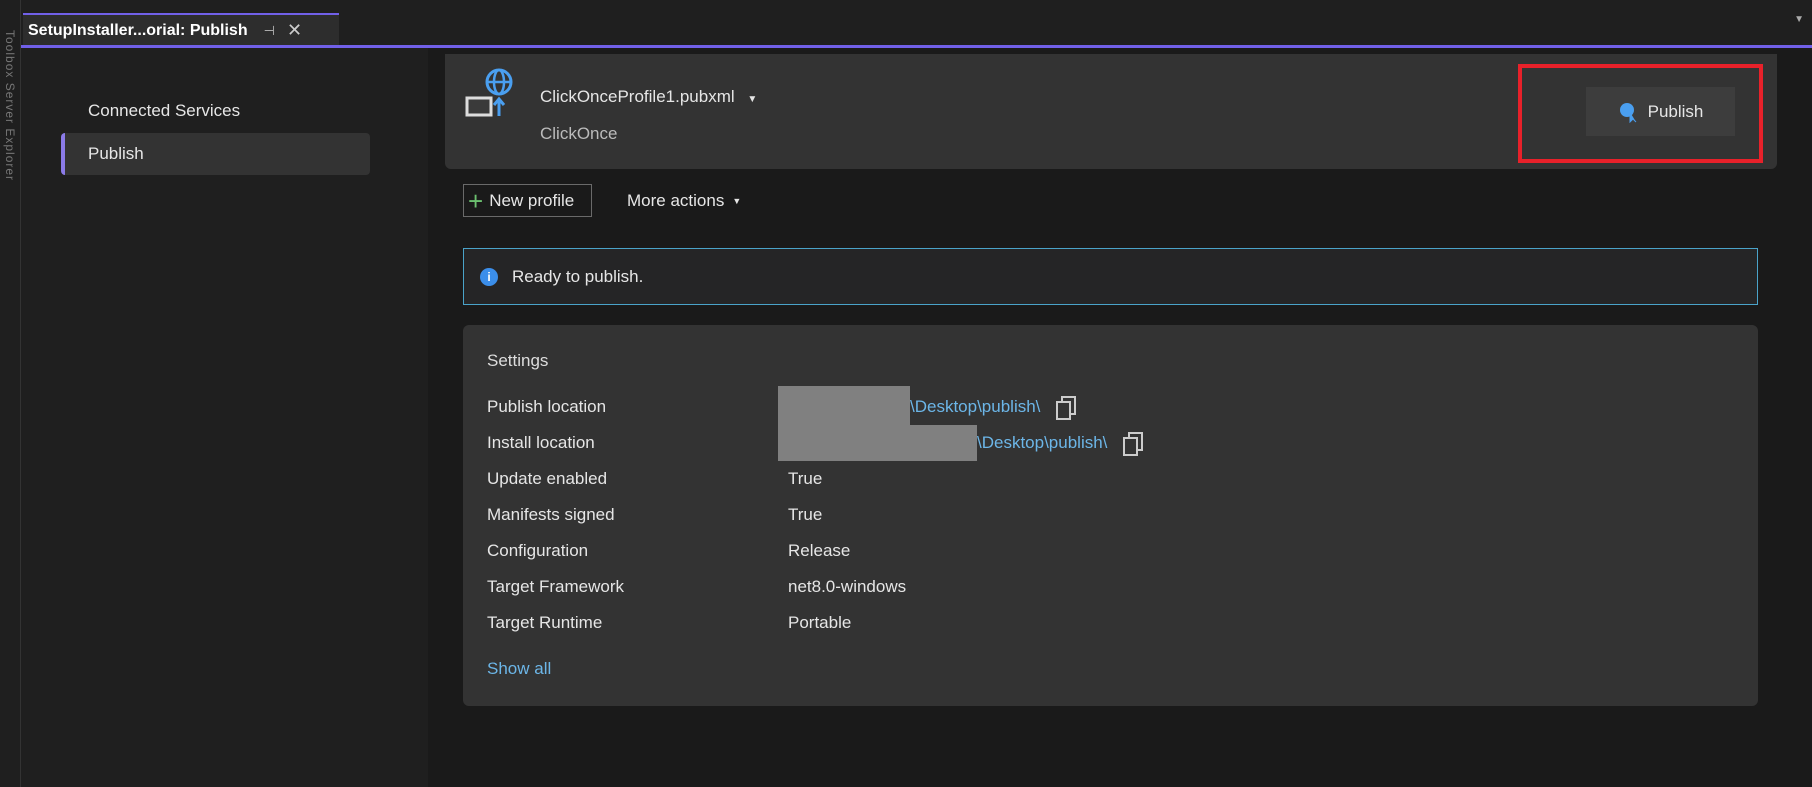 This screenshot has height=787, width=1812. Describe the element at coordinates (1627, 112) in the screenshot. I see `publish-globe-icon` at that location.